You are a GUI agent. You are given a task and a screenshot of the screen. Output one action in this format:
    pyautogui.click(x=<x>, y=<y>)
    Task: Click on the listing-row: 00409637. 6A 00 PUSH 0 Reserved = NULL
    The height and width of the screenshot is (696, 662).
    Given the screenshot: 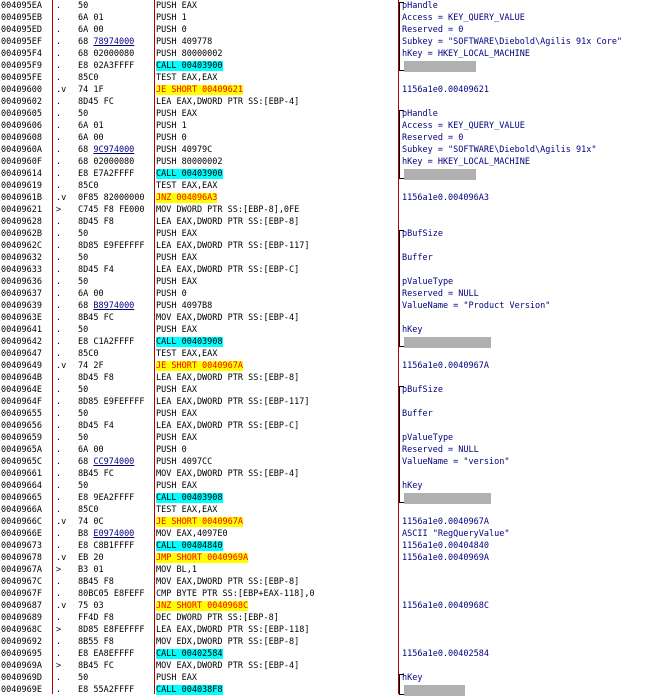 What is the action you would take?
    pyautogui.click(x=331, y=294)
    